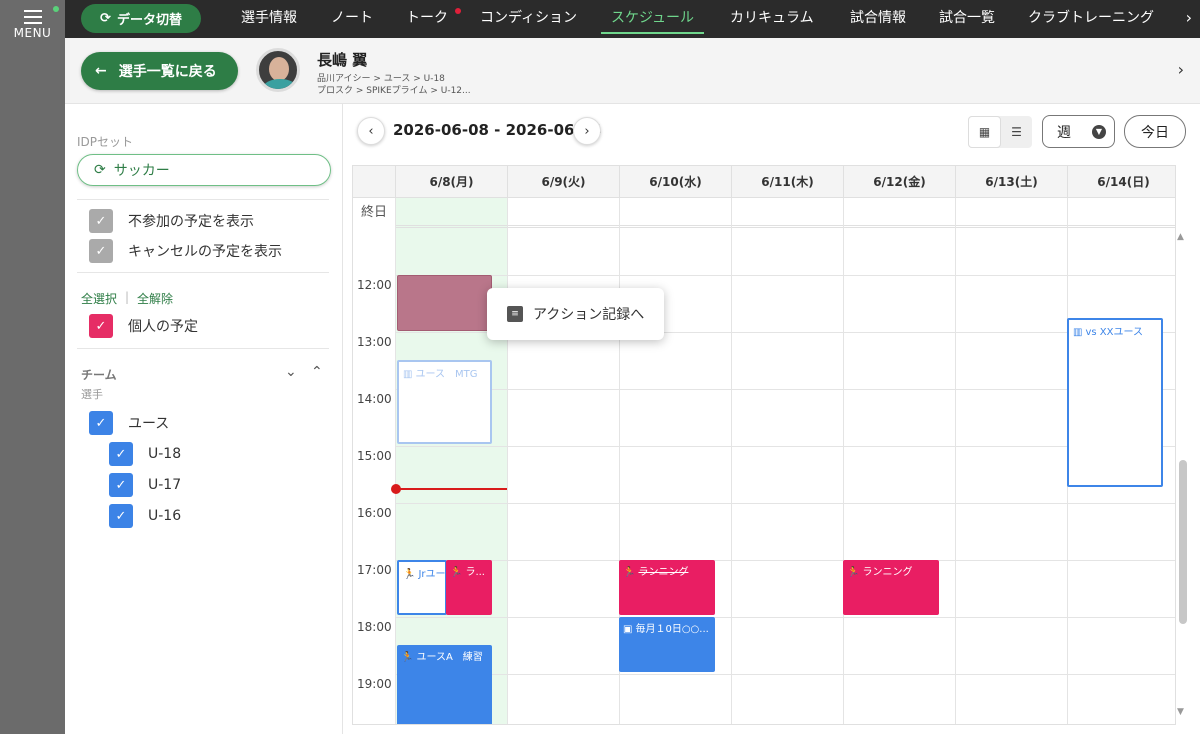 The image size is (1200, 734). I want to click on show-declined-toggle: ✓ 不参加の予定を表示, so click(171, 221).